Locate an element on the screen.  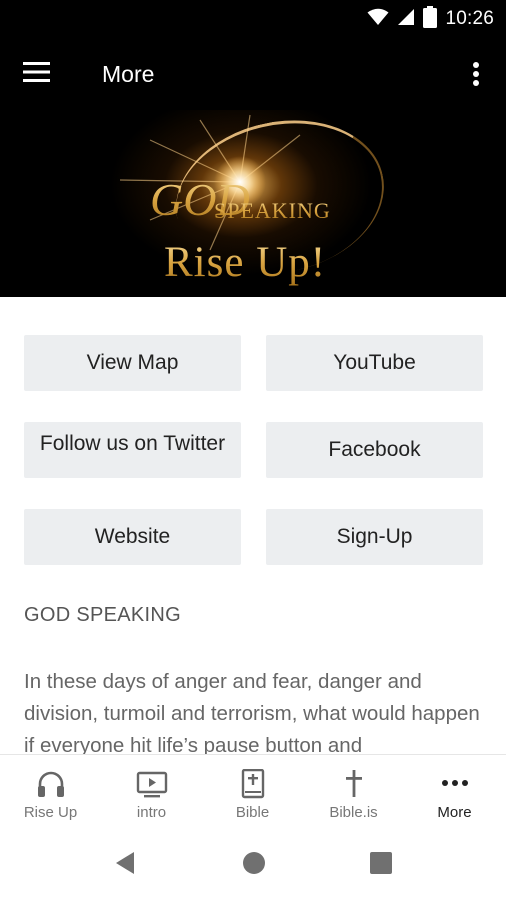
back-icon is located at coordinates (126, 863).